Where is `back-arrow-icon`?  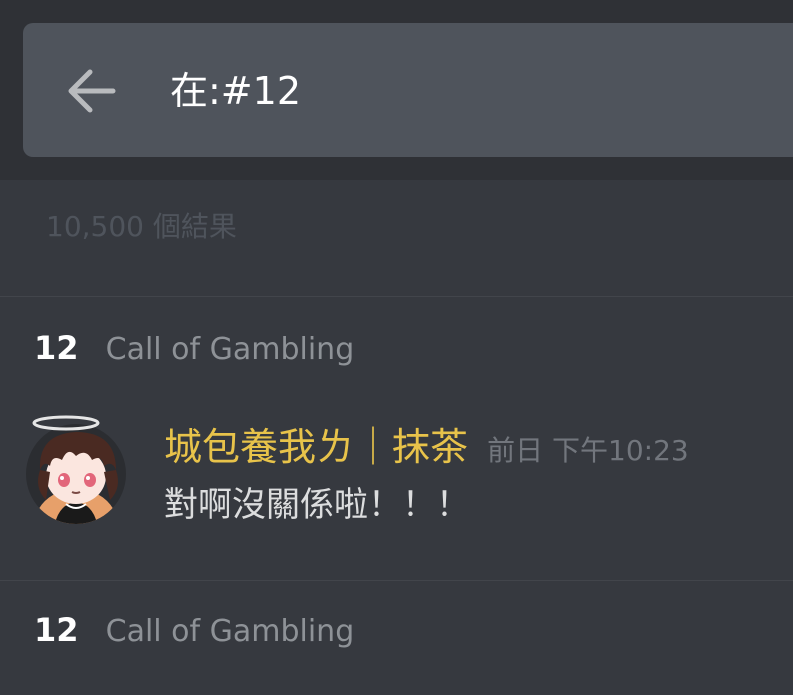
back-arrow-icon is located at coordinates (91, 91).